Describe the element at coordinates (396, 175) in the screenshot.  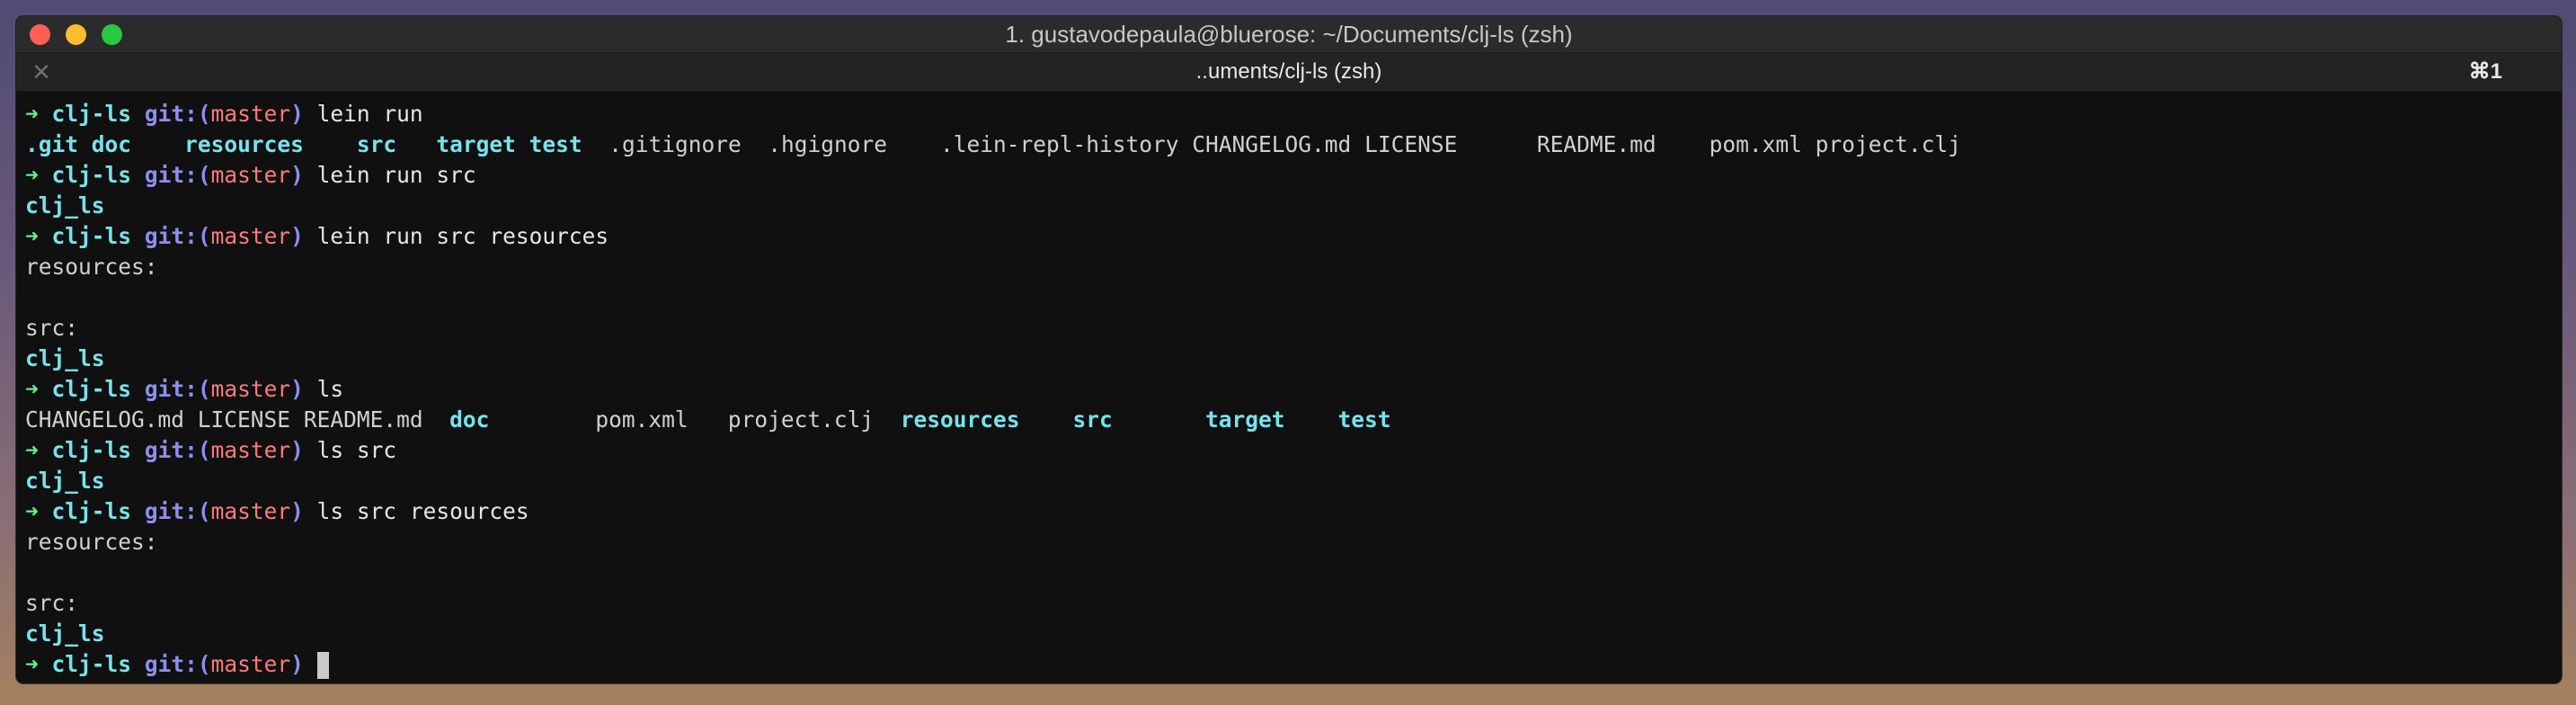
I see `command-text: lein run src` at that location.